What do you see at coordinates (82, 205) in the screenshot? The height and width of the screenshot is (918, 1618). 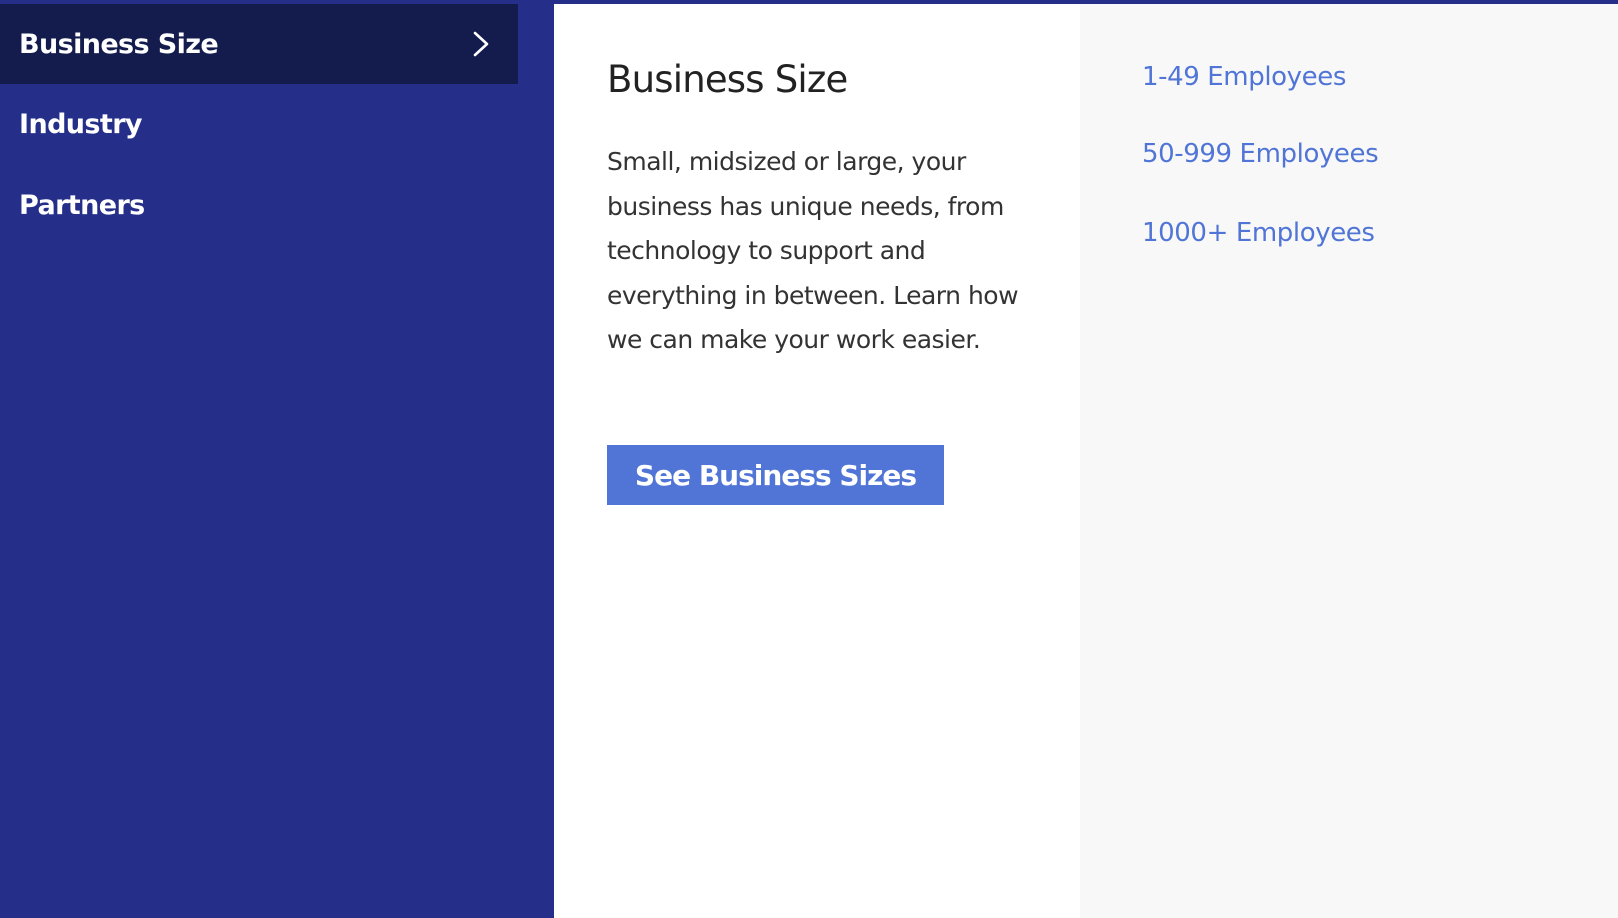 I see `sidebar-item-label: Partners` at bounding box center [82, 205].